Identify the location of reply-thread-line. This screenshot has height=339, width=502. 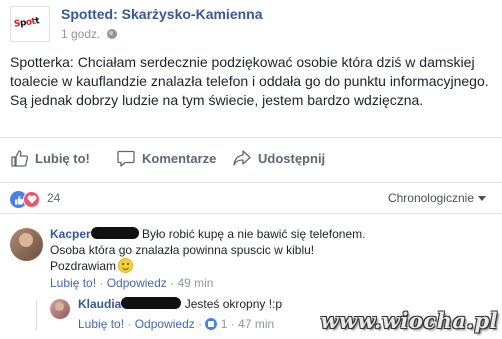
(36, 315).